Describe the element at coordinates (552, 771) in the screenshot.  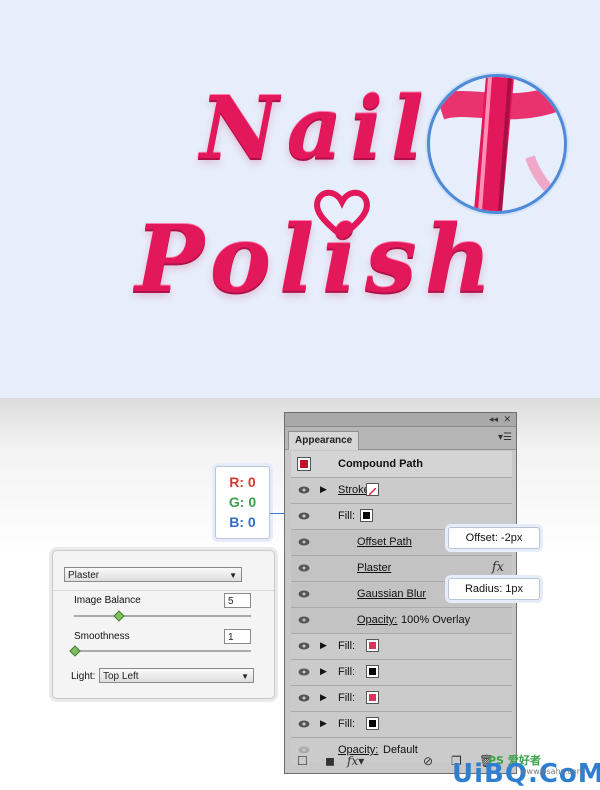
I see `watermark-url: www.psahz.com` at that location.